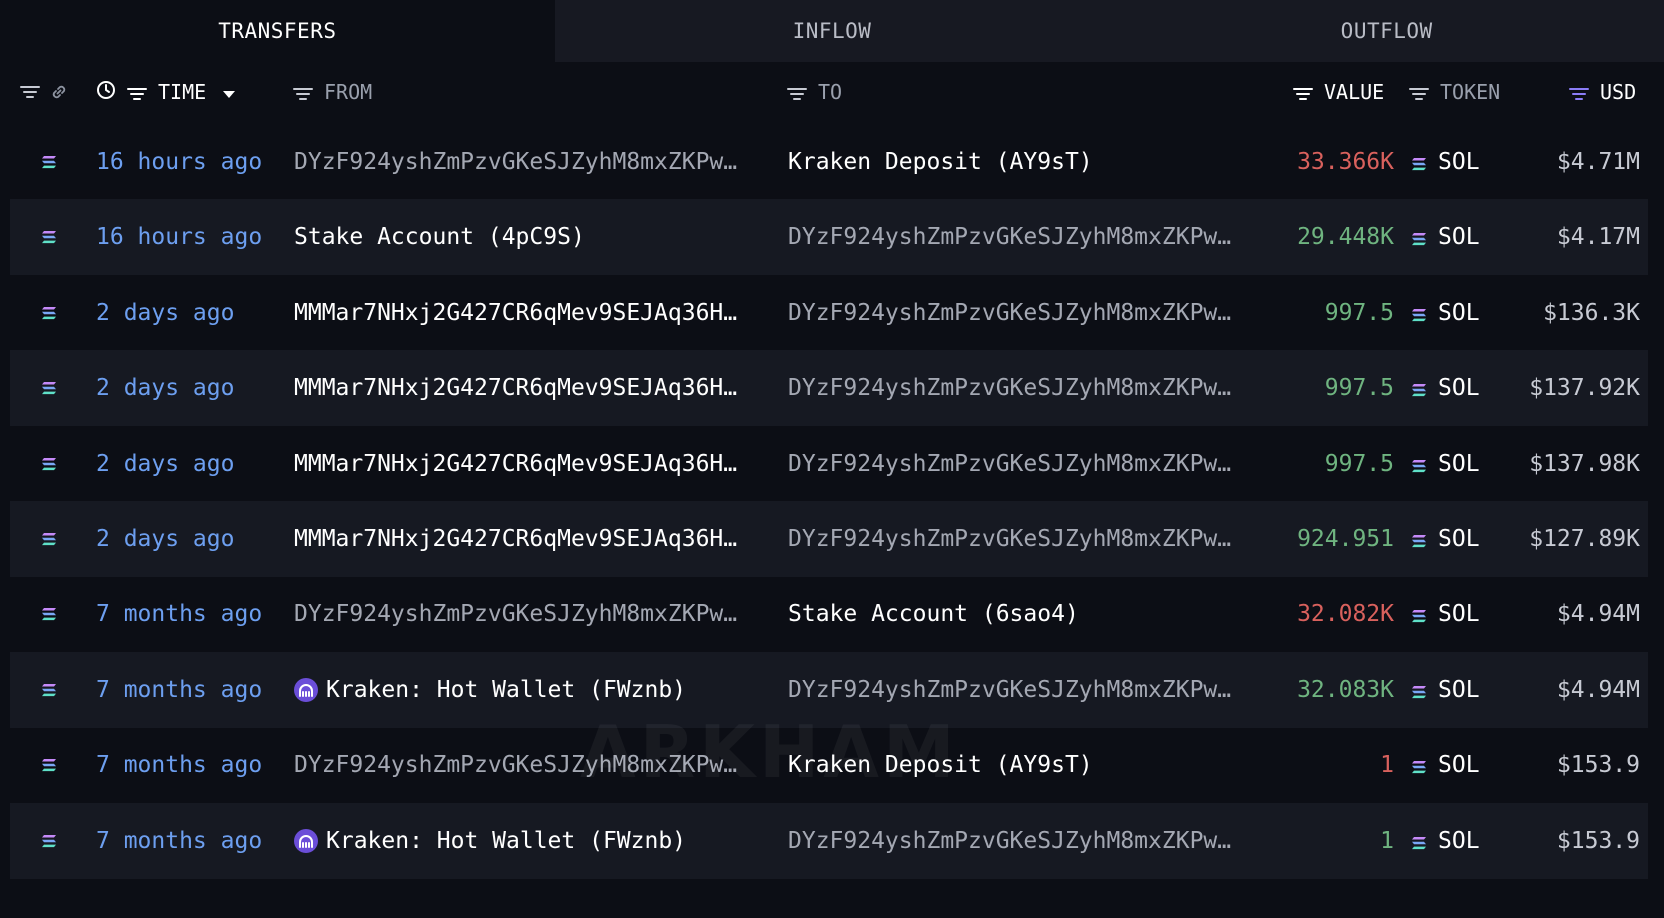  I want to click on tab-outflow: OUTFLOW, so click(1386, 31).